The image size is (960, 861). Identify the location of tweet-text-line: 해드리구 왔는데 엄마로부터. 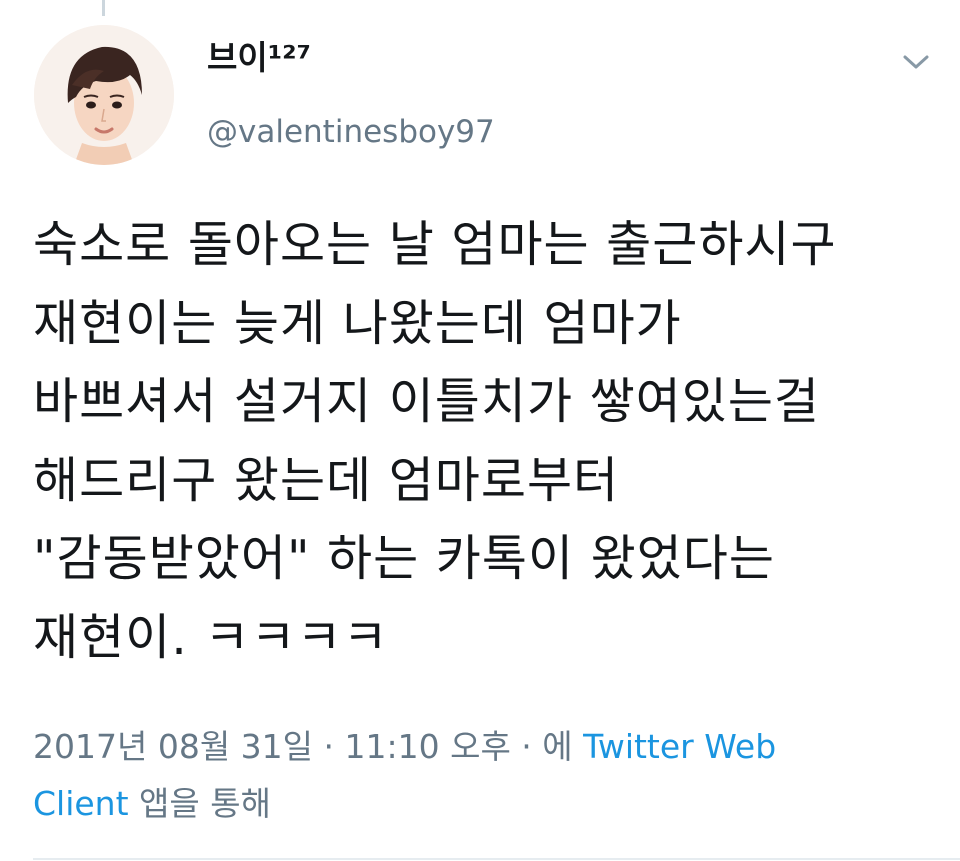
(326, 480).